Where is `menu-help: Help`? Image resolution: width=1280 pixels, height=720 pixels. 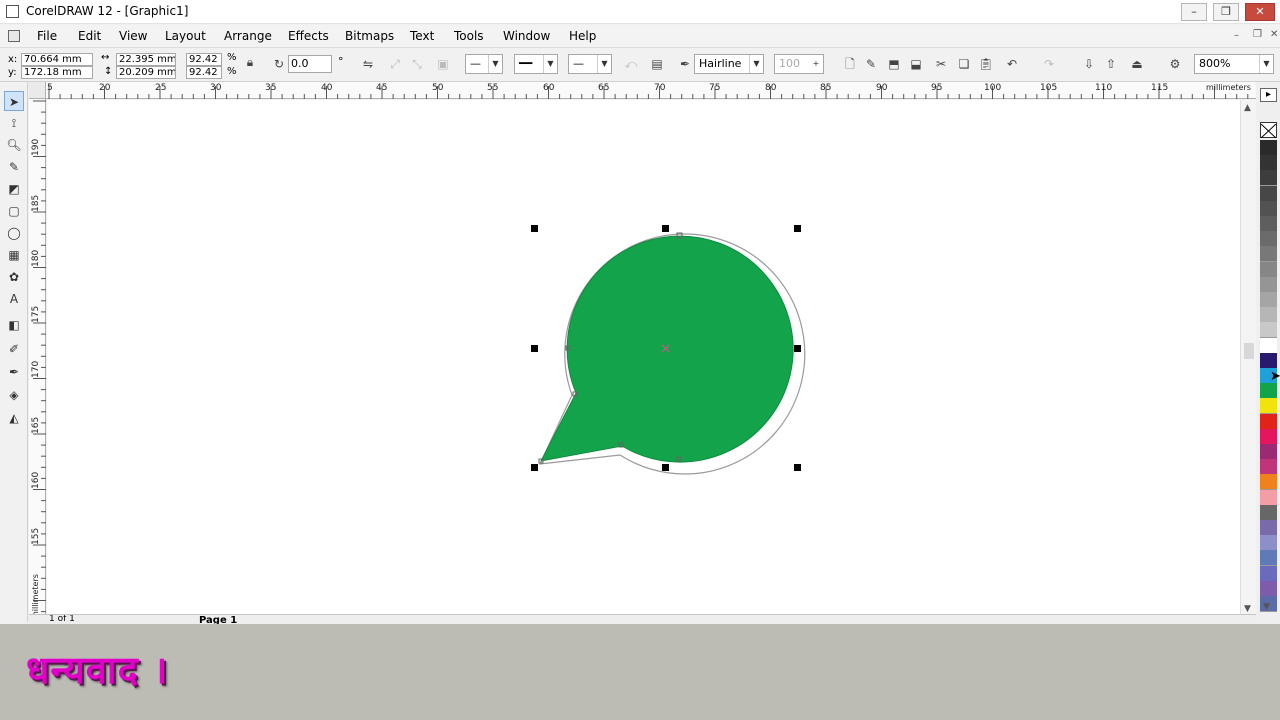
menu-help: Help is located at coordinates (582, 36).